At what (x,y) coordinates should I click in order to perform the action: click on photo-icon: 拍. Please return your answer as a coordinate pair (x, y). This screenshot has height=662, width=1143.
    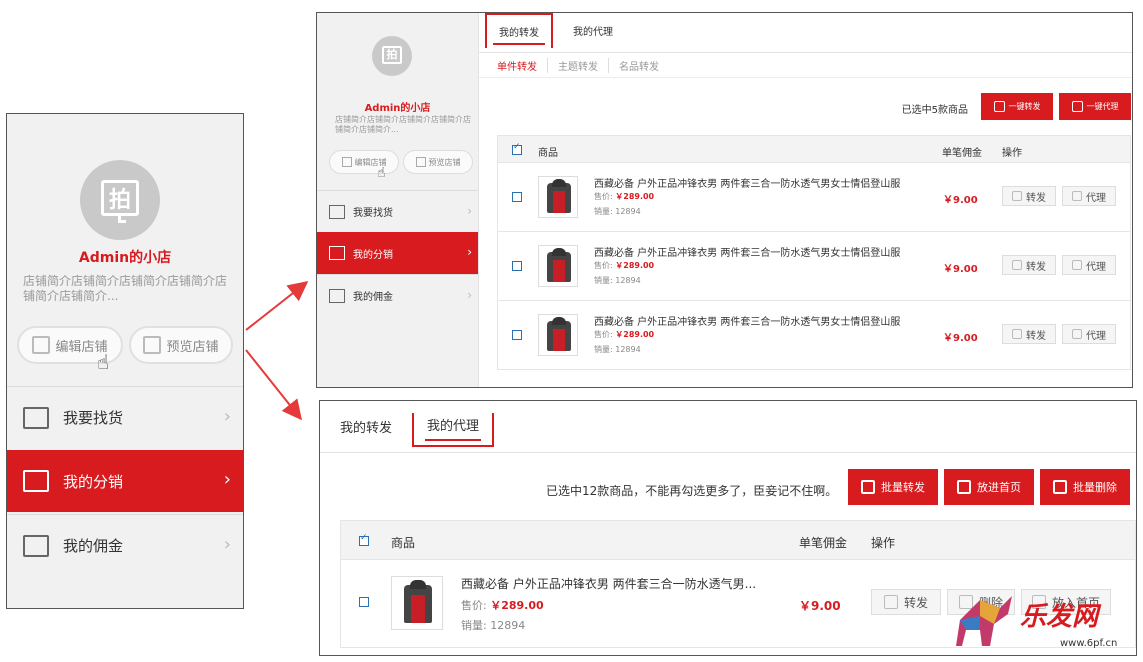
    Looking at the image, I should click on (392, 55).